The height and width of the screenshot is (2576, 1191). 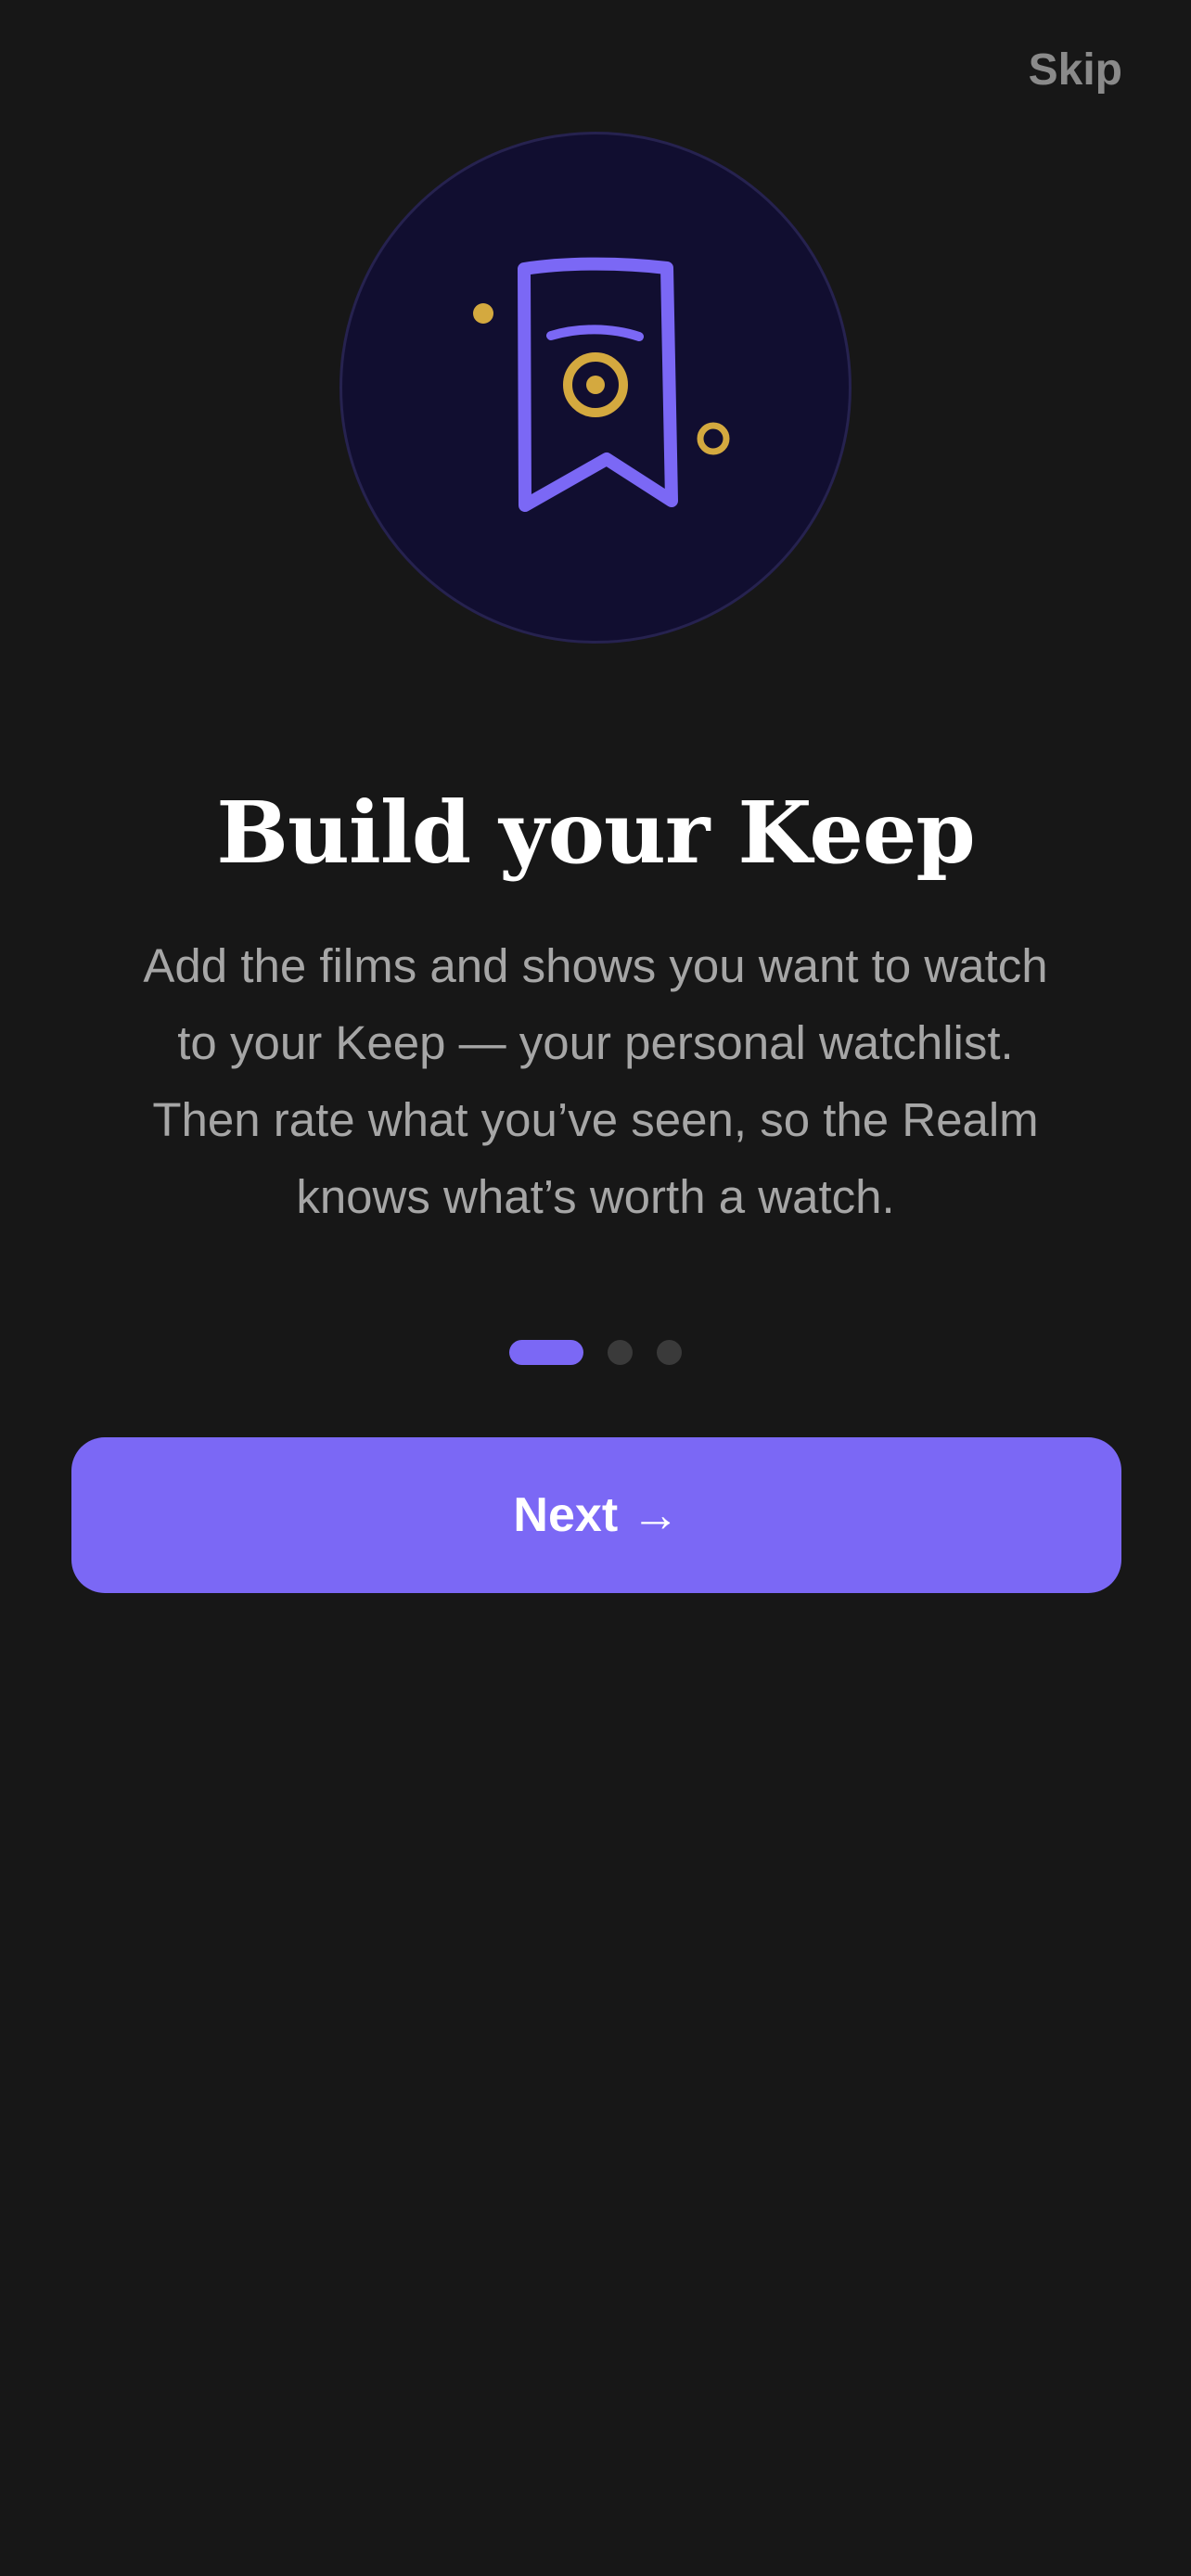 I want to click on page-indicator, so click(x=595, y=1352).